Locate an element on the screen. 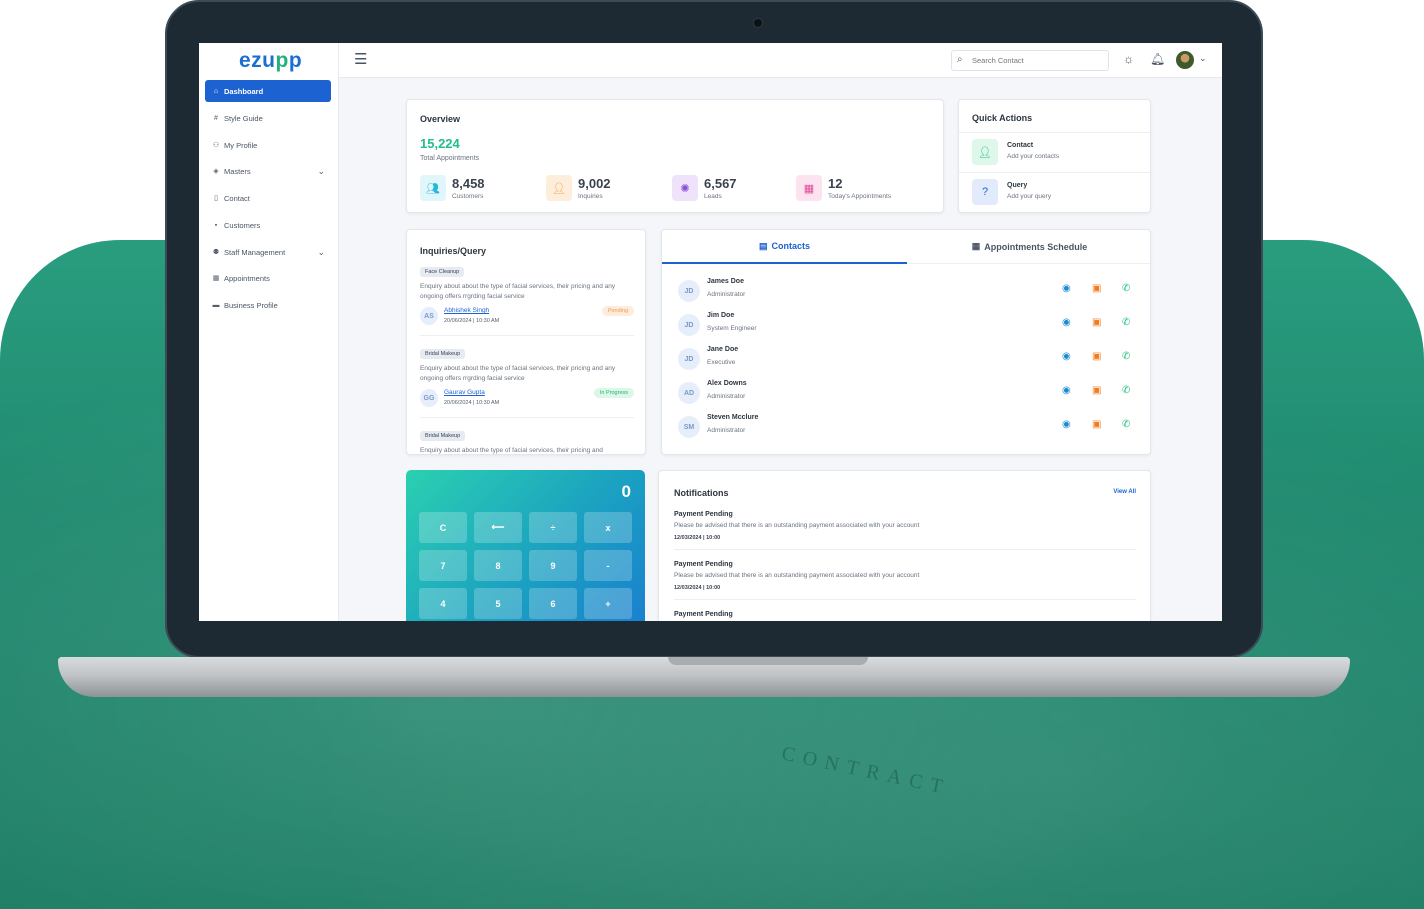 This screenshot has height=909, width=1424. calc-key: 5 is located at coordinates (498, 603).